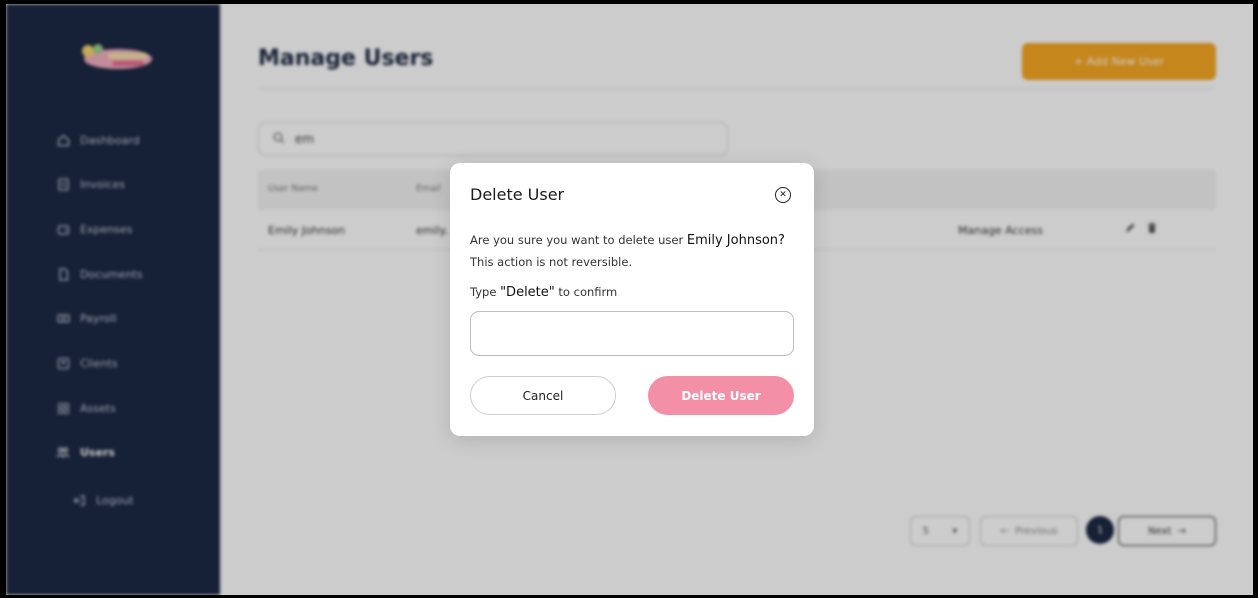 This screenshot has height=598, width=1258. What do you see at coordinates (527, 292) in the screenshot?
I see `confirm-keyword: "Delete"` at bounding box center [527, 292].